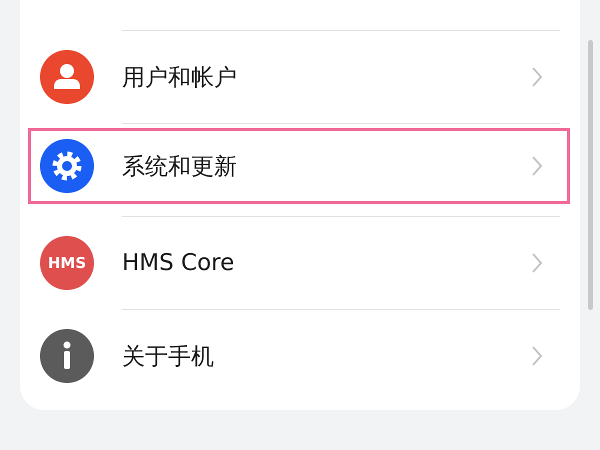 This screenshot has width=600, height=450. I want to click on hms-logo: HMS, so click(67, 263).